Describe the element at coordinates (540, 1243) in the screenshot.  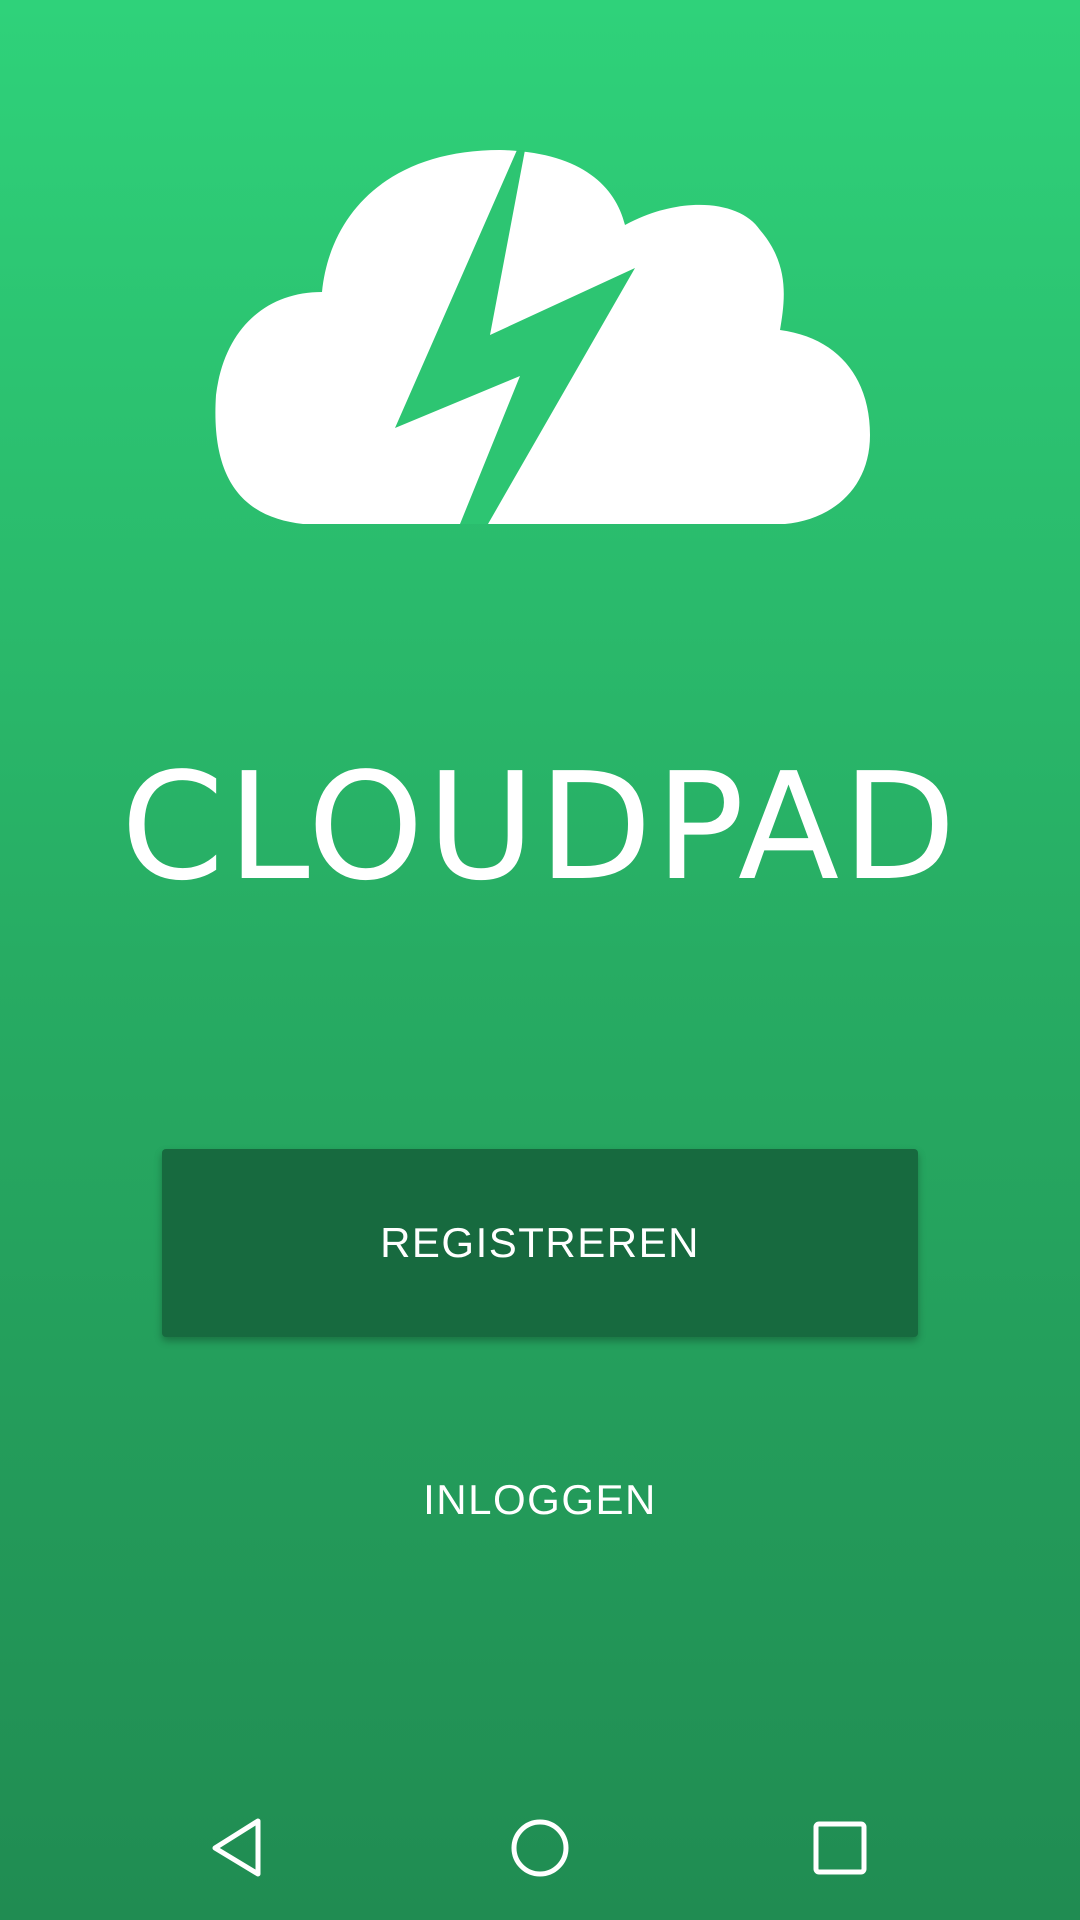
I see `register-button: REGISTREREN` at that location.